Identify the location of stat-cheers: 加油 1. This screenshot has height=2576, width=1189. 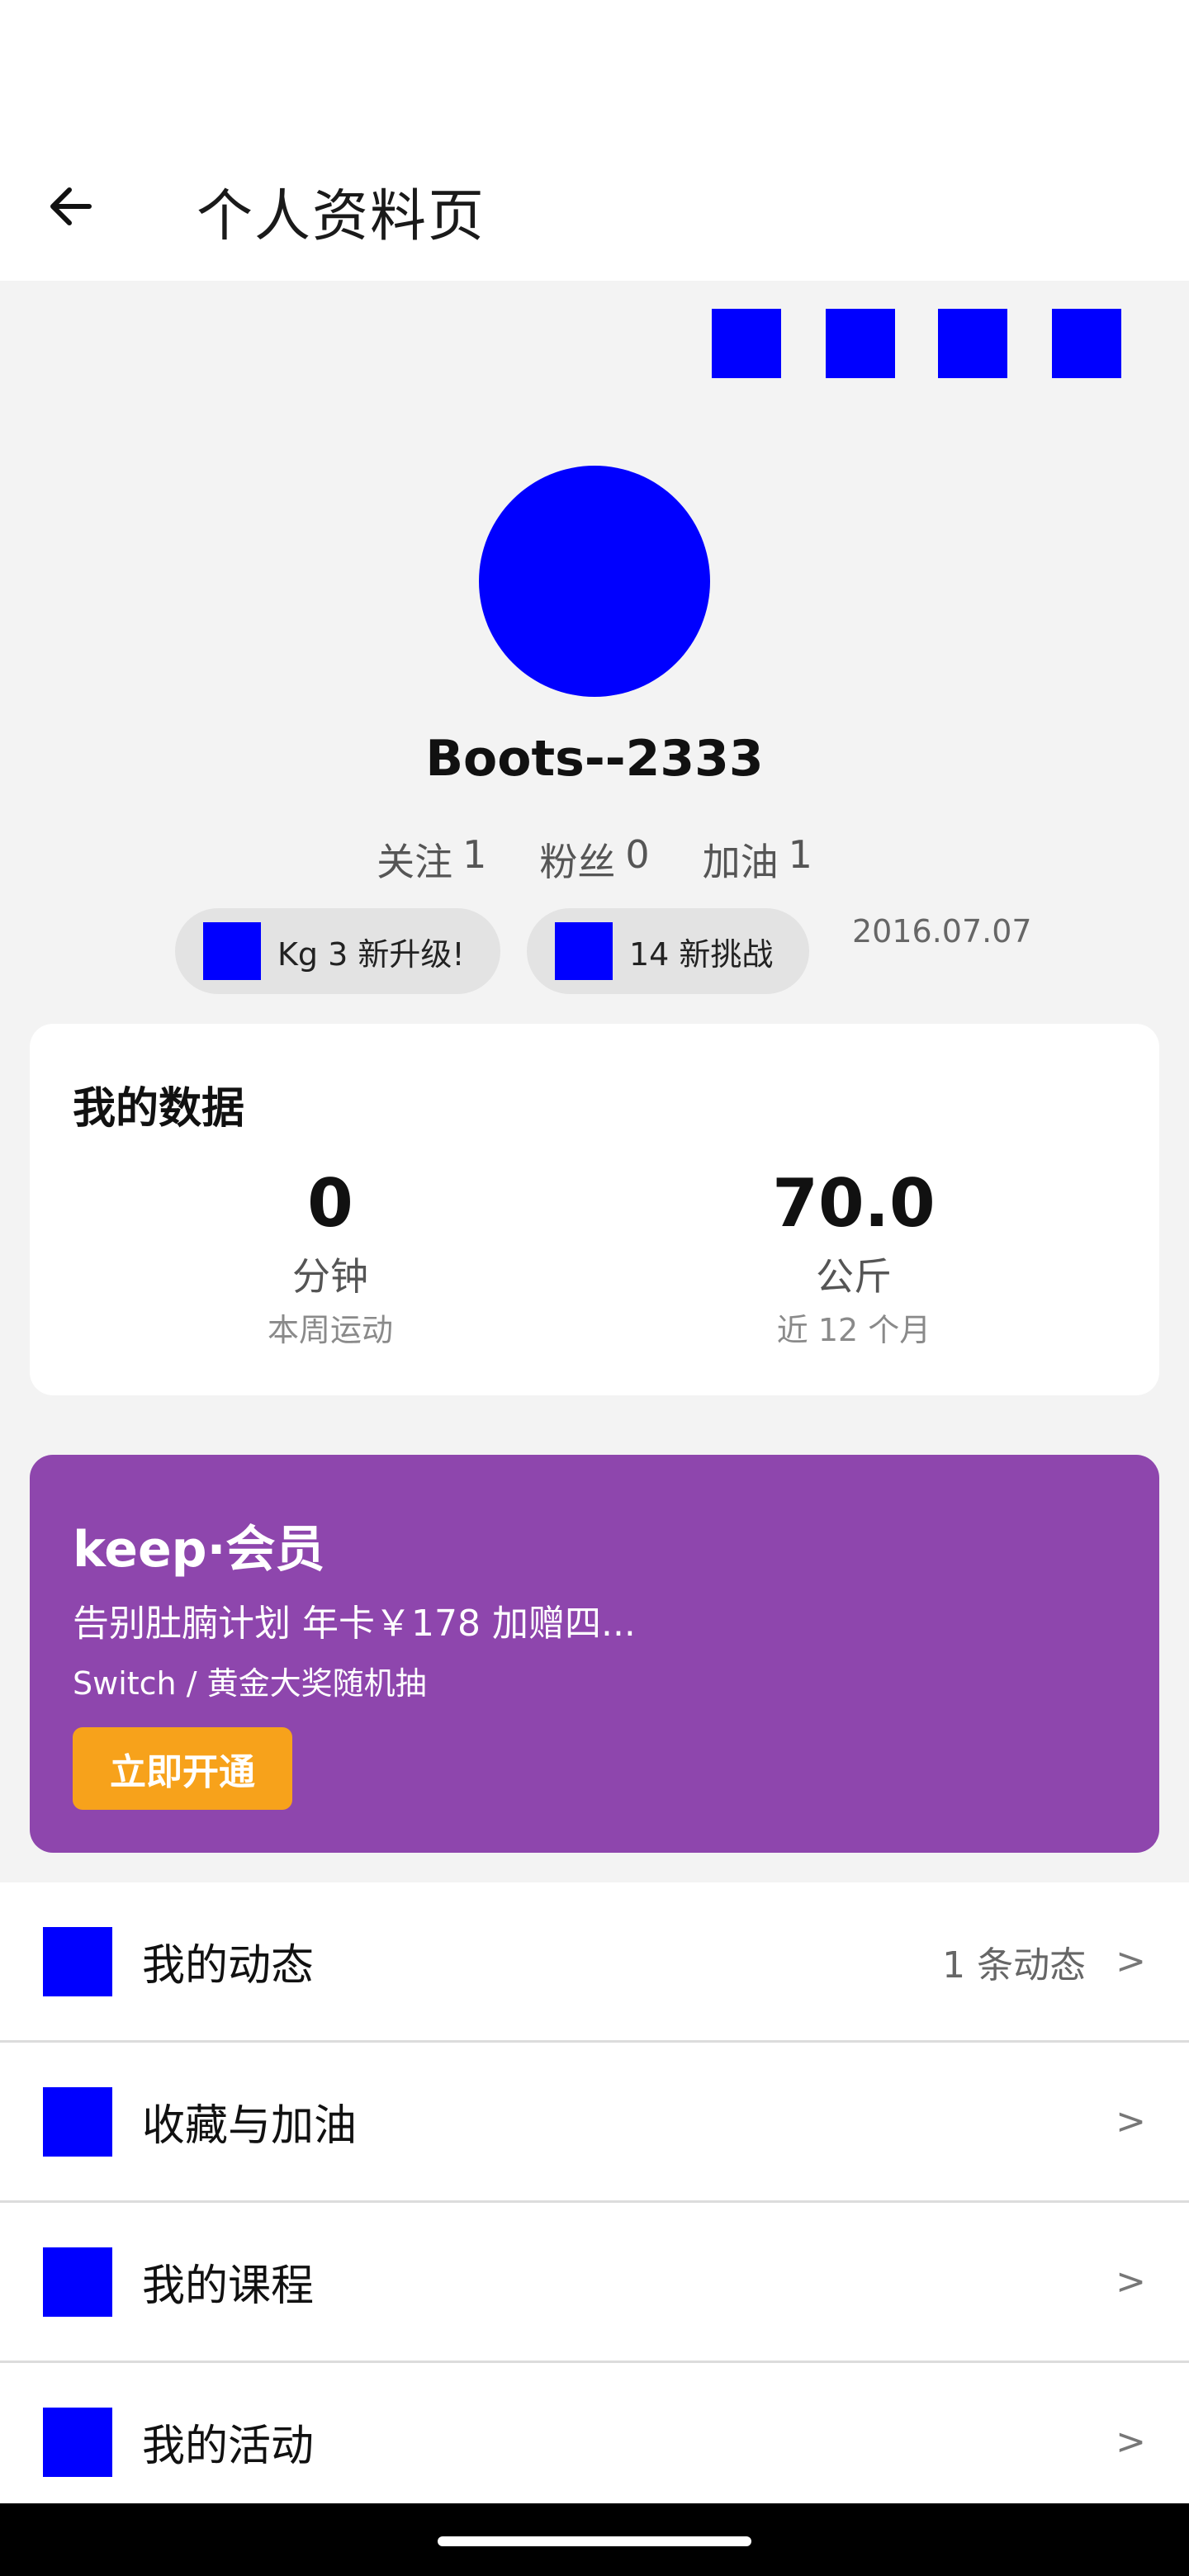
(757, 859).